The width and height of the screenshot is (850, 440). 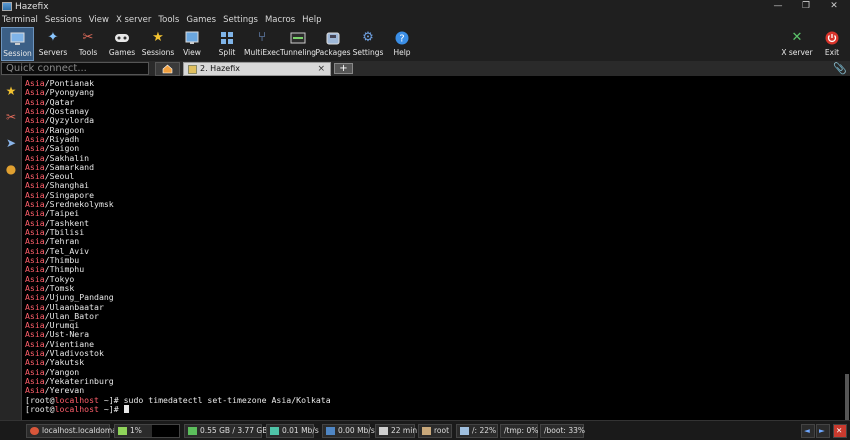 I want to click on terminal-line: Asia/Taipei, so click(x=437, y=213).